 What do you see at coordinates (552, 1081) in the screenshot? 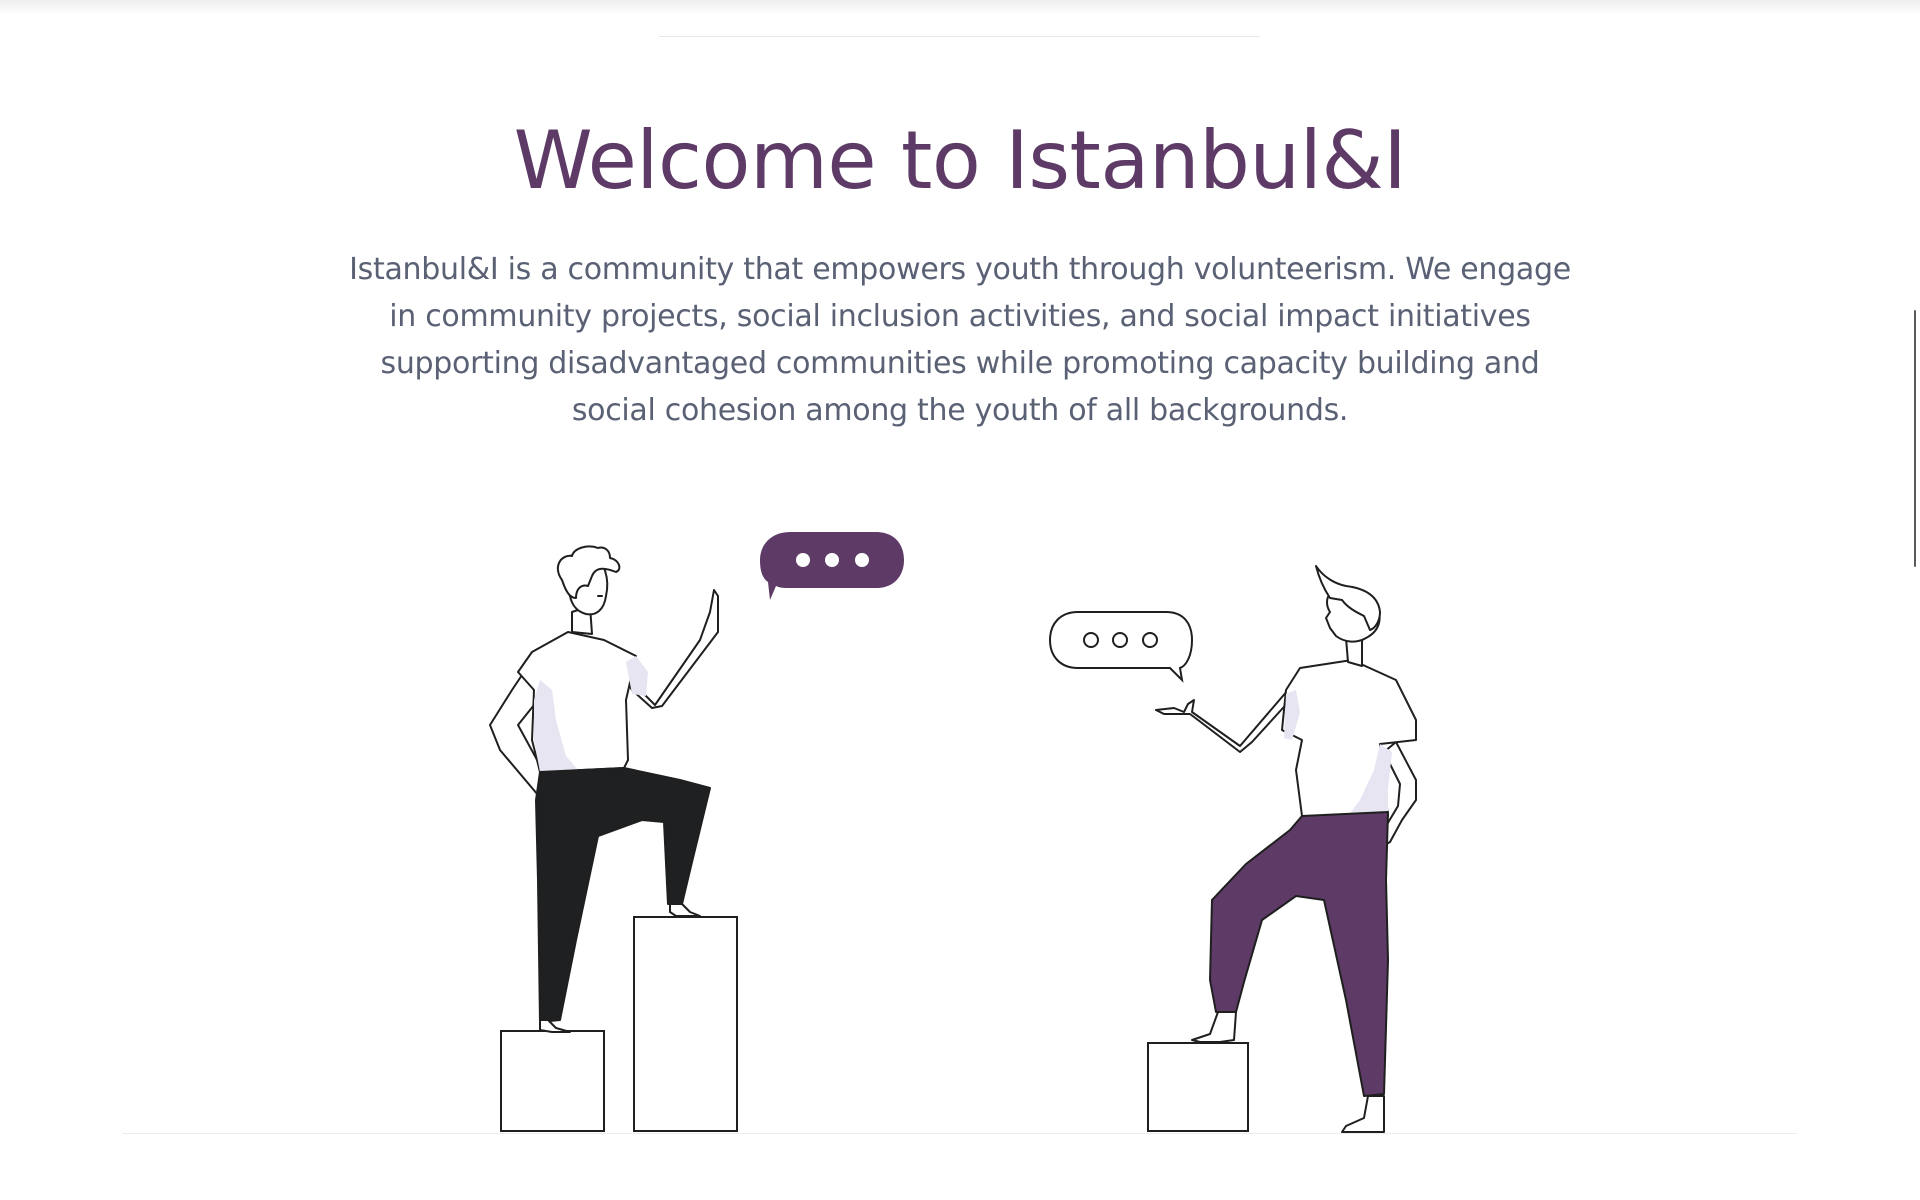
I see `pedestal-box-small-left` at bounding box center [552, 1081].